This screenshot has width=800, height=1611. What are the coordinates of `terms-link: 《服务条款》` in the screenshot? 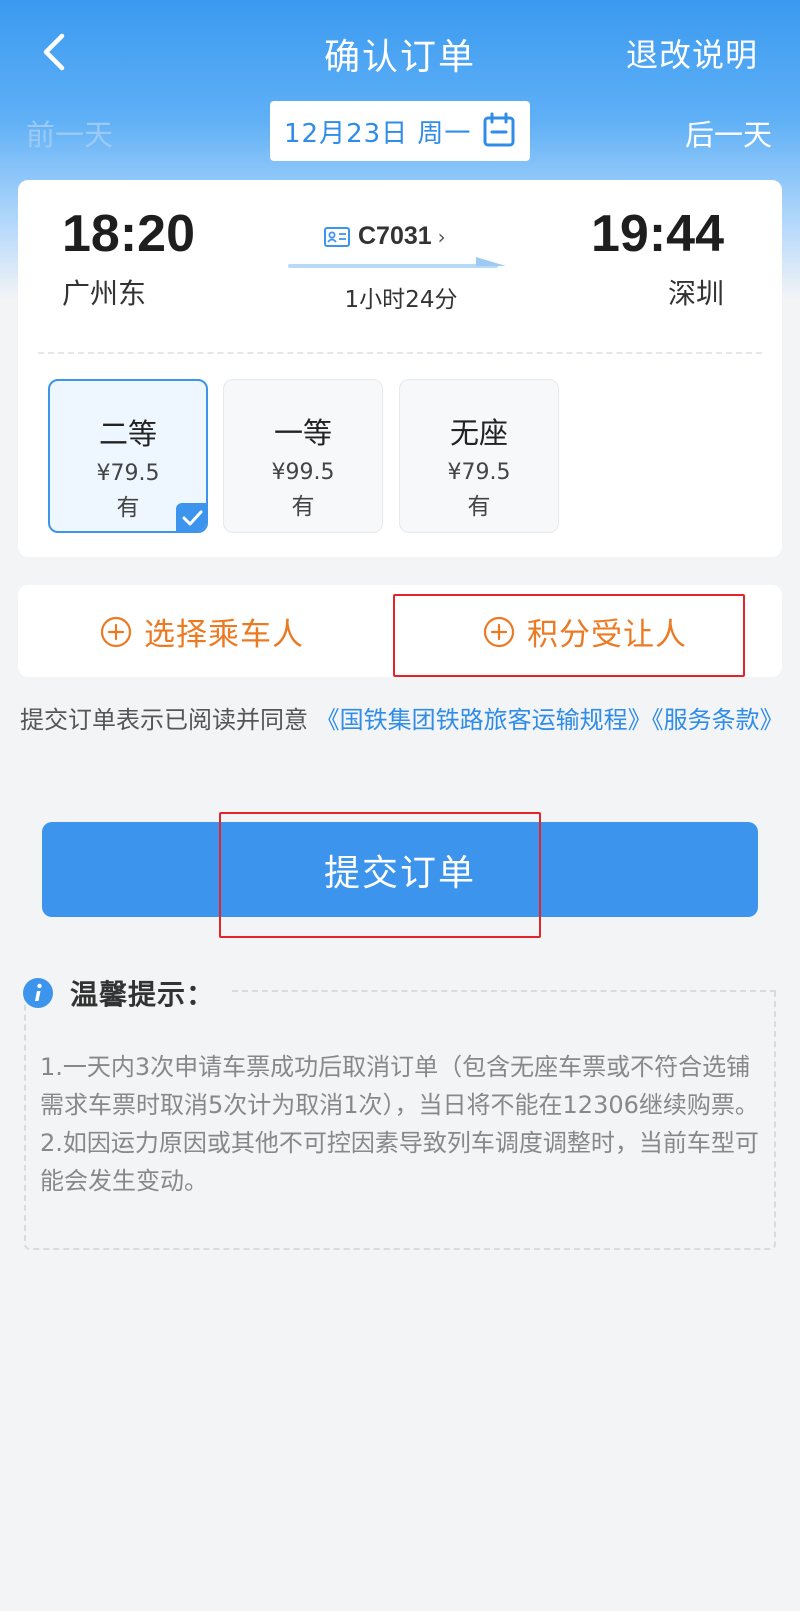 It's located at (718, 720).